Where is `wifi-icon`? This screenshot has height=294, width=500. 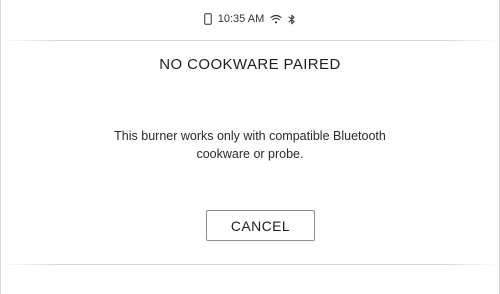
wifi-icon is located at coordinates (276, 19).